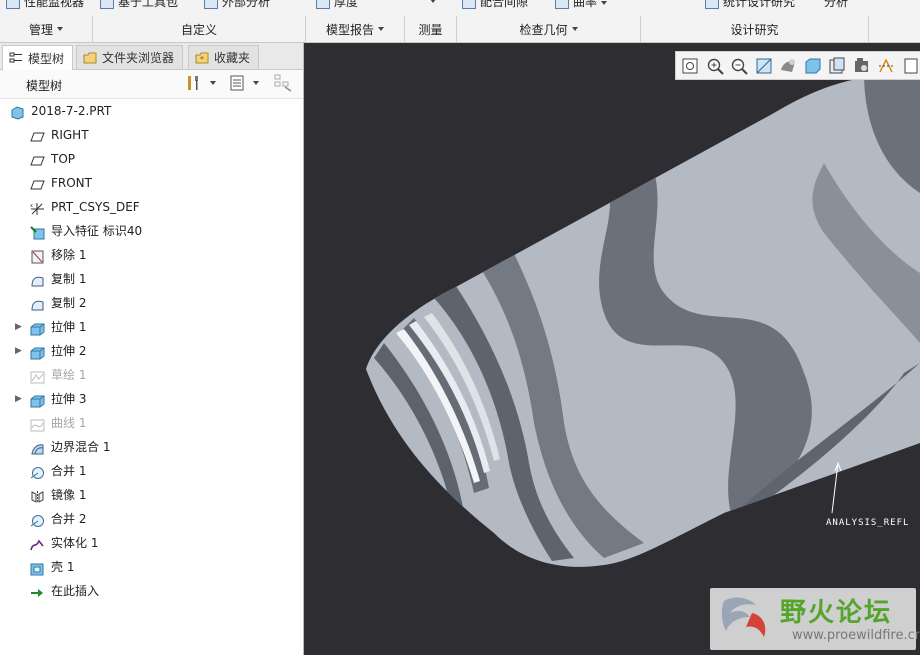 The height and width of the screenshot is (655, 920). Describe the element at coordinates (495, 5) in the screenshot. I see `clearance-button: 配合间隙` at that location.